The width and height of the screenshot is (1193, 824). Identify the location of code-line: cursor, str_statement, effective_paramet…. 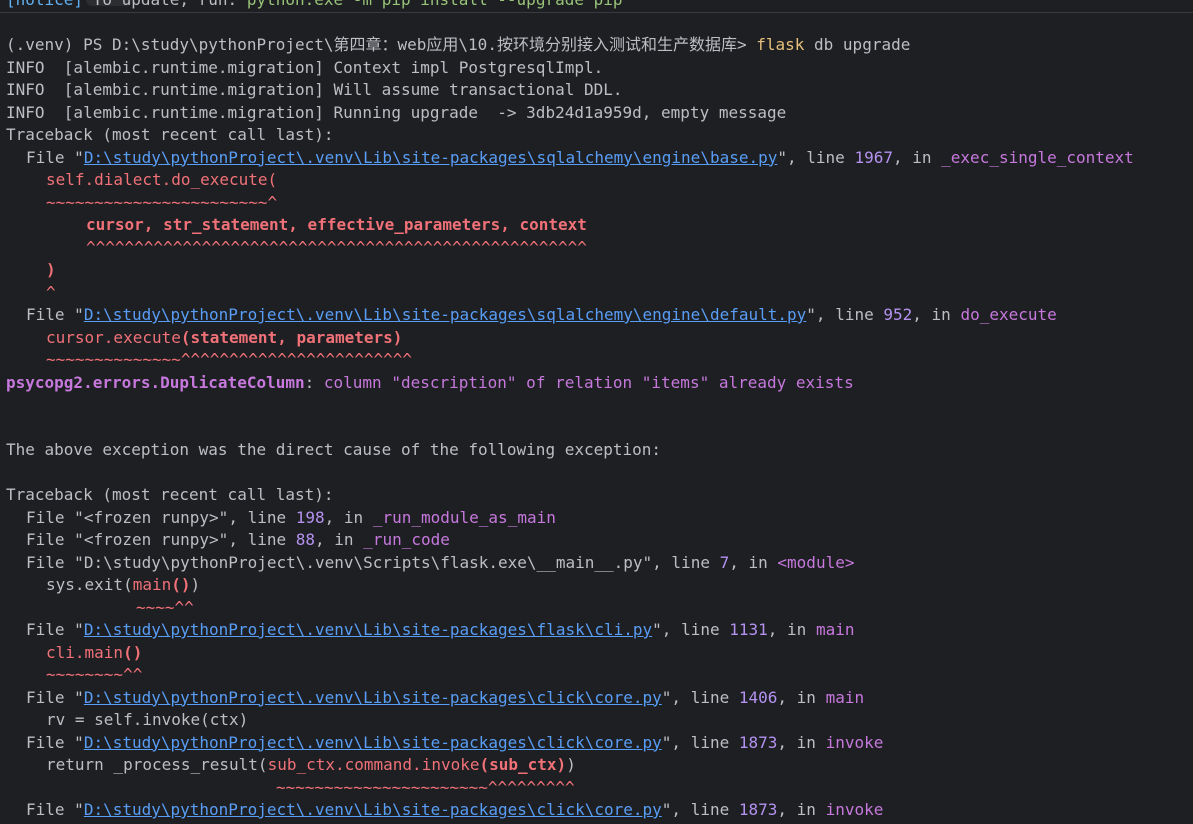
(336, 224).